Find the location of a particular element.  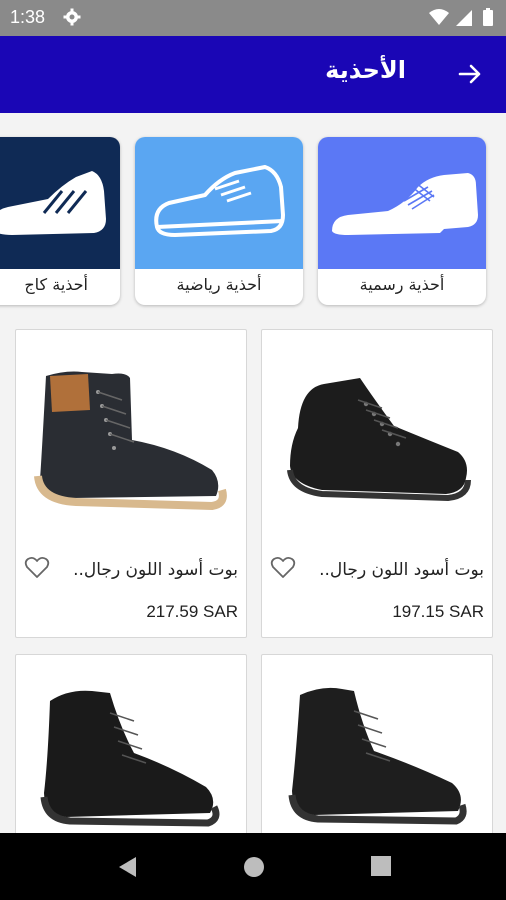

signal-icon is located at coordinates (464, 18).